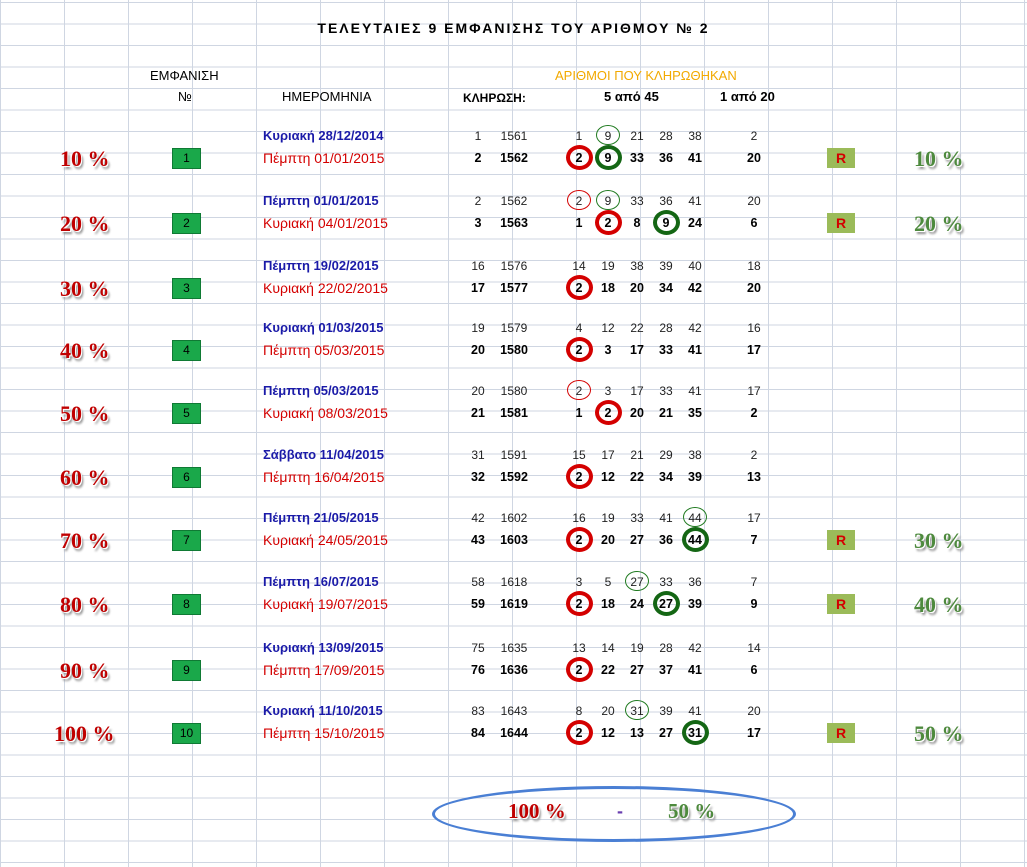 This screenshot has height=867, width=1027. I want to click on left-percentage: 80 %, so click(85, 604).